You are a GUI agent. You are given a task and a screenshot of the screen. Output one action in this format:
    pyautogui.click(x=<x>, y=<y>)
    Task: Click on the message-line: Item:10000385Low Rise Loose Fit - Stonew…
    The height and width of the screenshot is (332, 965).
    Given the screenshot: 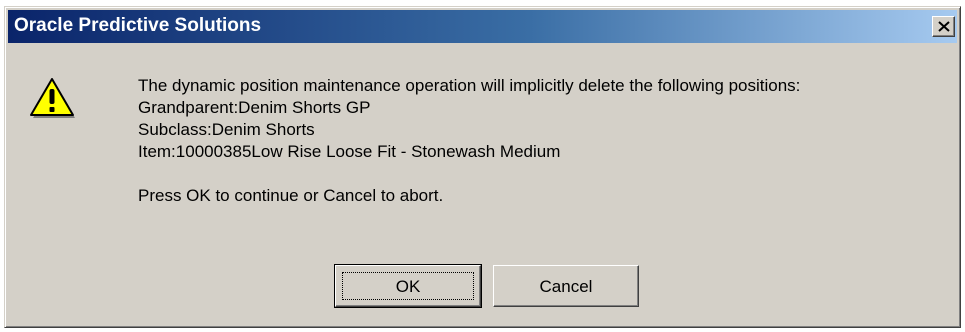 What is the action you would take?
    pyautogui.click(x=349, y=151)
    